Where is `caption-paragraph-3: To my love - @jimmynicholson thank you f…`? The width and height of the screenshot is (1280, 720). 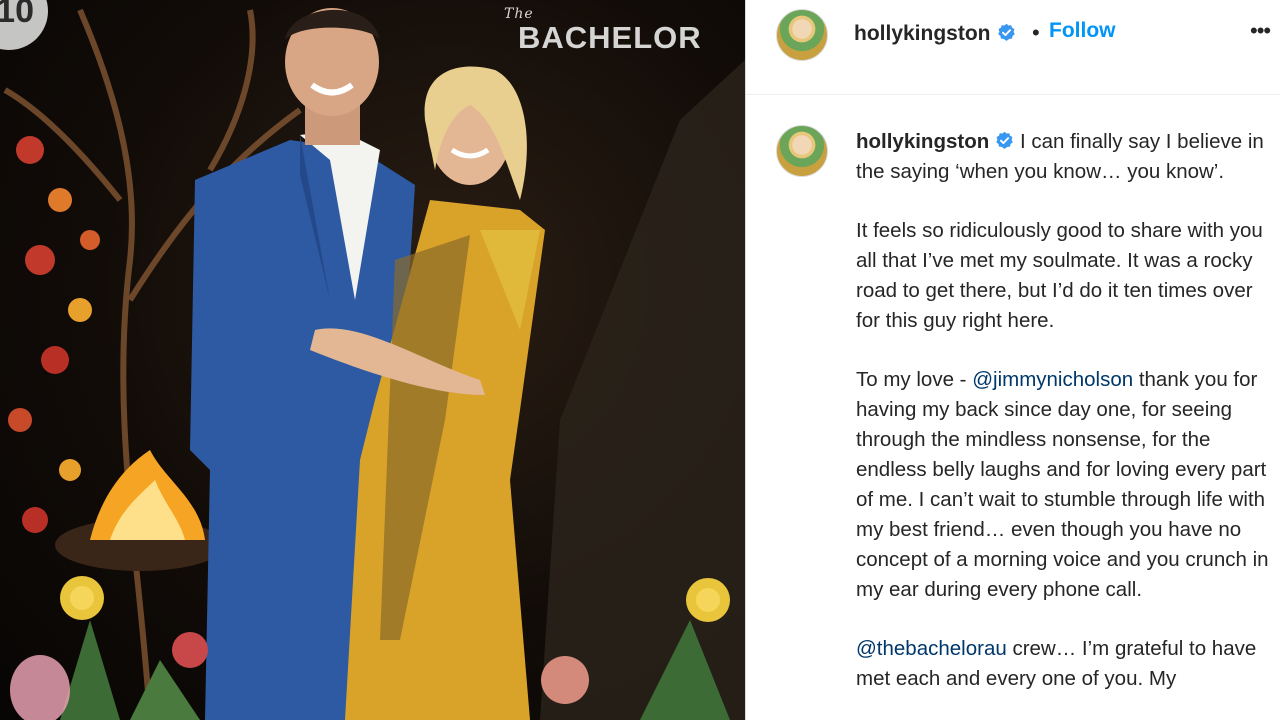 caption-paragraph-3: To my love - @jimmynicholson thank you f… is located at coordinates (1068, 485).